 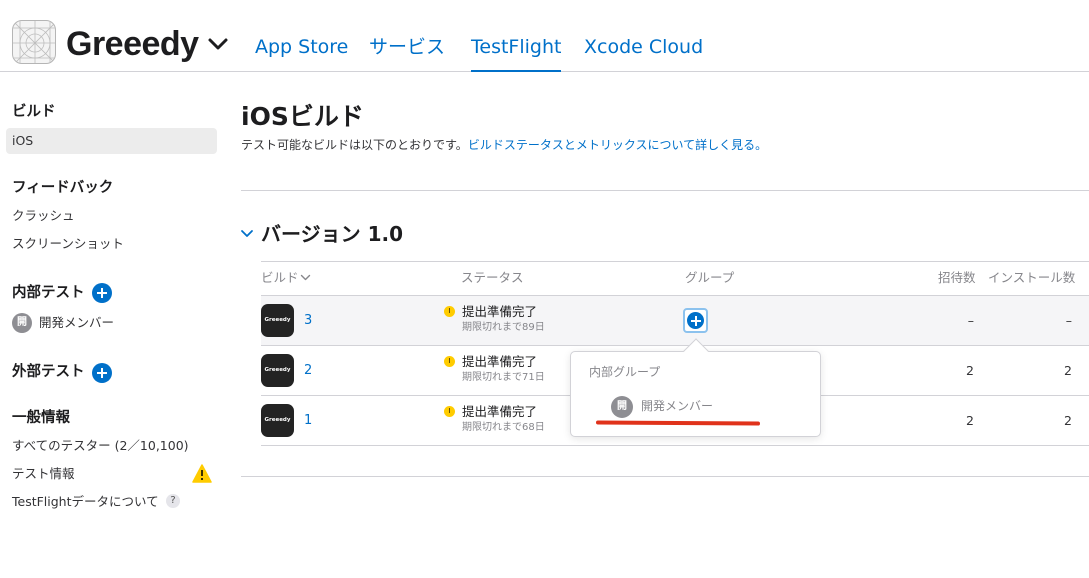 I want to click on section-divider, so click(x=665, y=476).